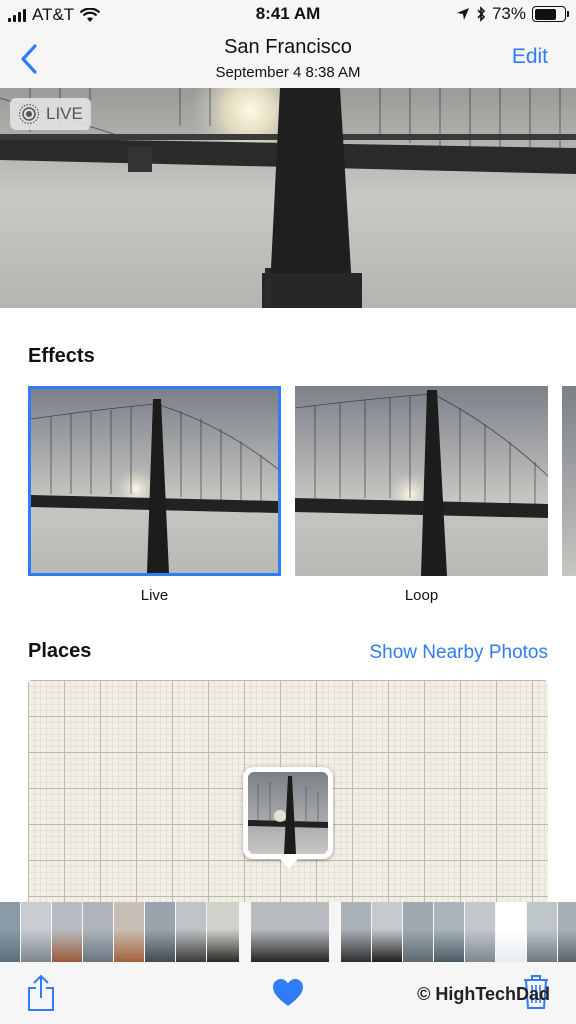 The image size is (576, 1024). What do you see at coordinates (29, 114) in the screenshot?
I see `live-photo-icon` at bounding box center [29, 114].